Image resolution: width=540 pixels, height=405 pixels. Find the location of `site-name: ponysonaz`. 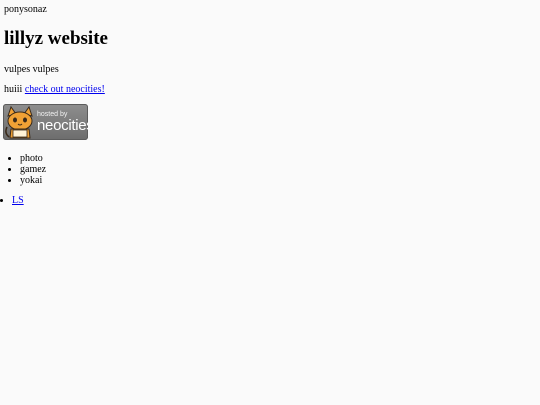

site-name: ponysonaz is located at coordinates (25, 9).